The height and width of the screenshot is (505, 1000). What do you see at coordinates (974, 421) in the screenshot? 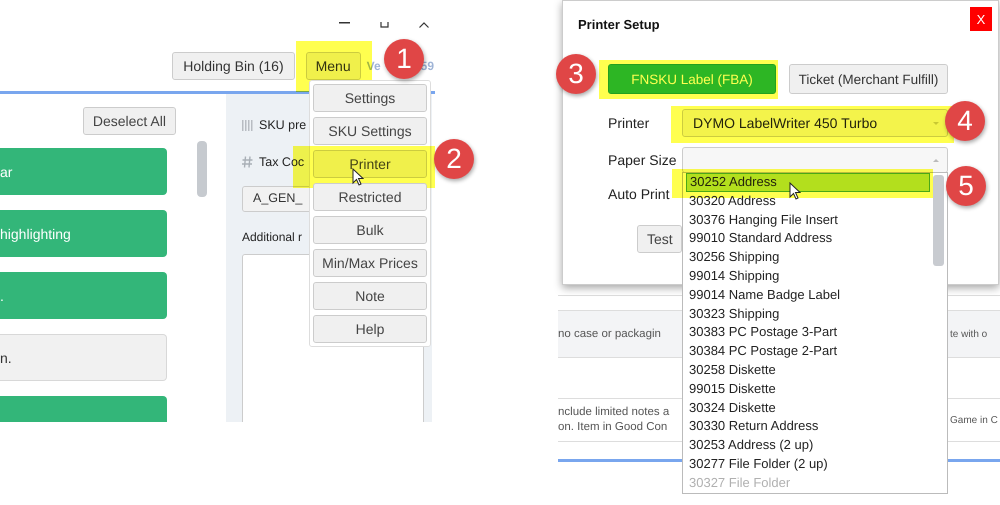
I see `row-text: Game in C` at bounding box center [974, 421].